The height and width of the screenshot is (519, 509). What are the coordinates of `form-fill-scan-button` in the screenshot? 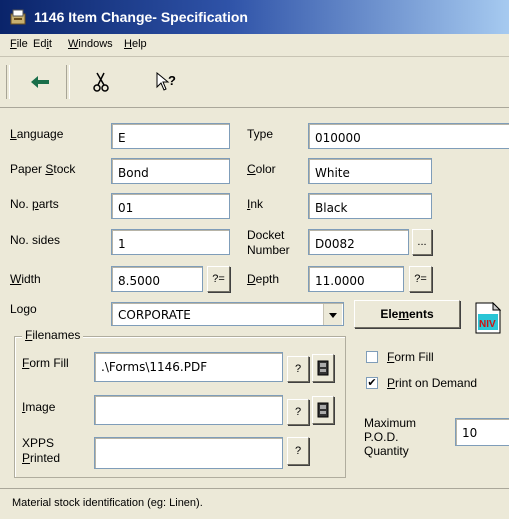 It's located at (323, 368).